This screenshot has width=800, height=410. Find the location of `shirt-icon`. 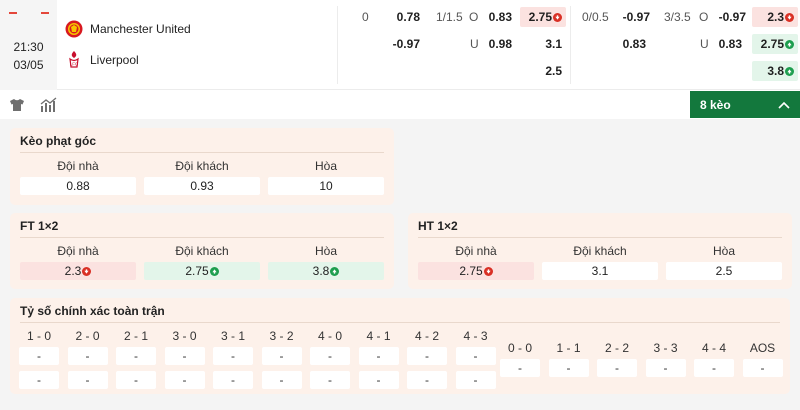

shirt-icon is located at coordinates (18, 105).